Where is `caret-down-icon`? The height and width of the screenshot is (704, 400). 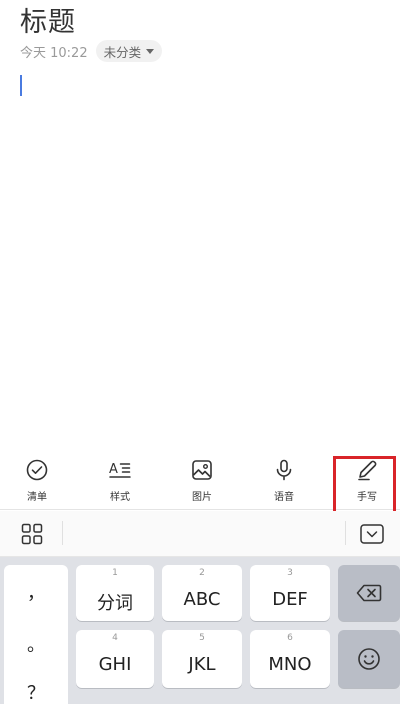
caret-down-icon is located at coordinates (150, 51).